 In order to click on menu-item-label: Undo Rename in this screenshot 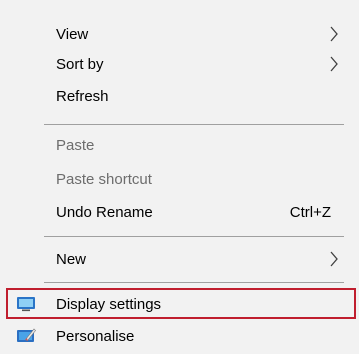, I will do `click(104, 212)`.